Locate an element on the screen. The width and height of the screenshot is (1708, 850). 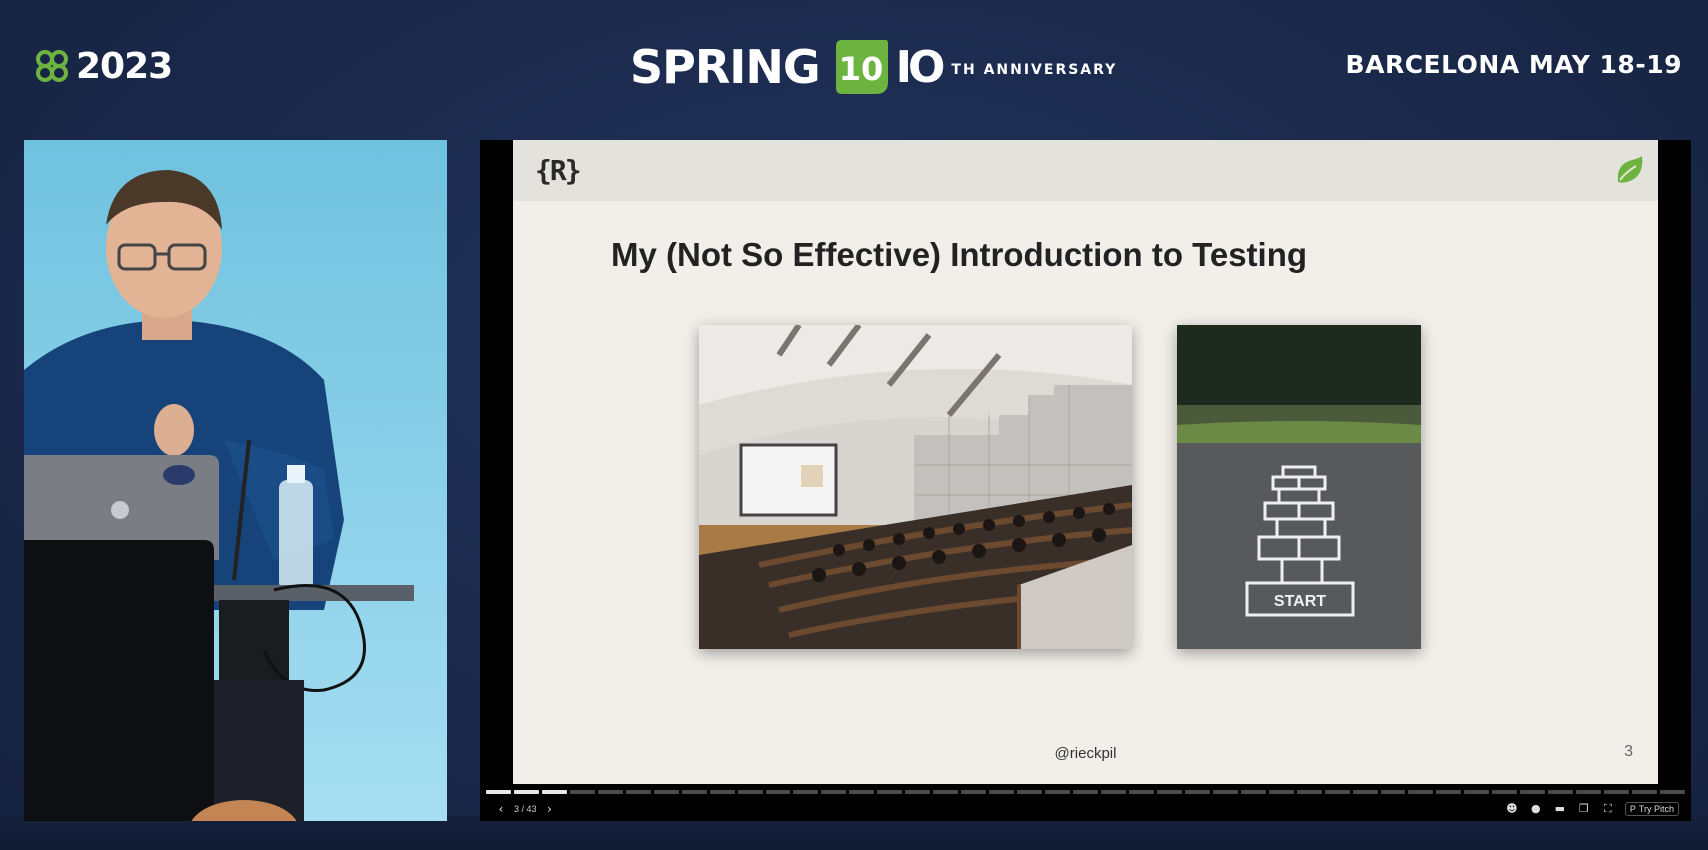
slide-header: {R} is located at coordinates (1085, 170).